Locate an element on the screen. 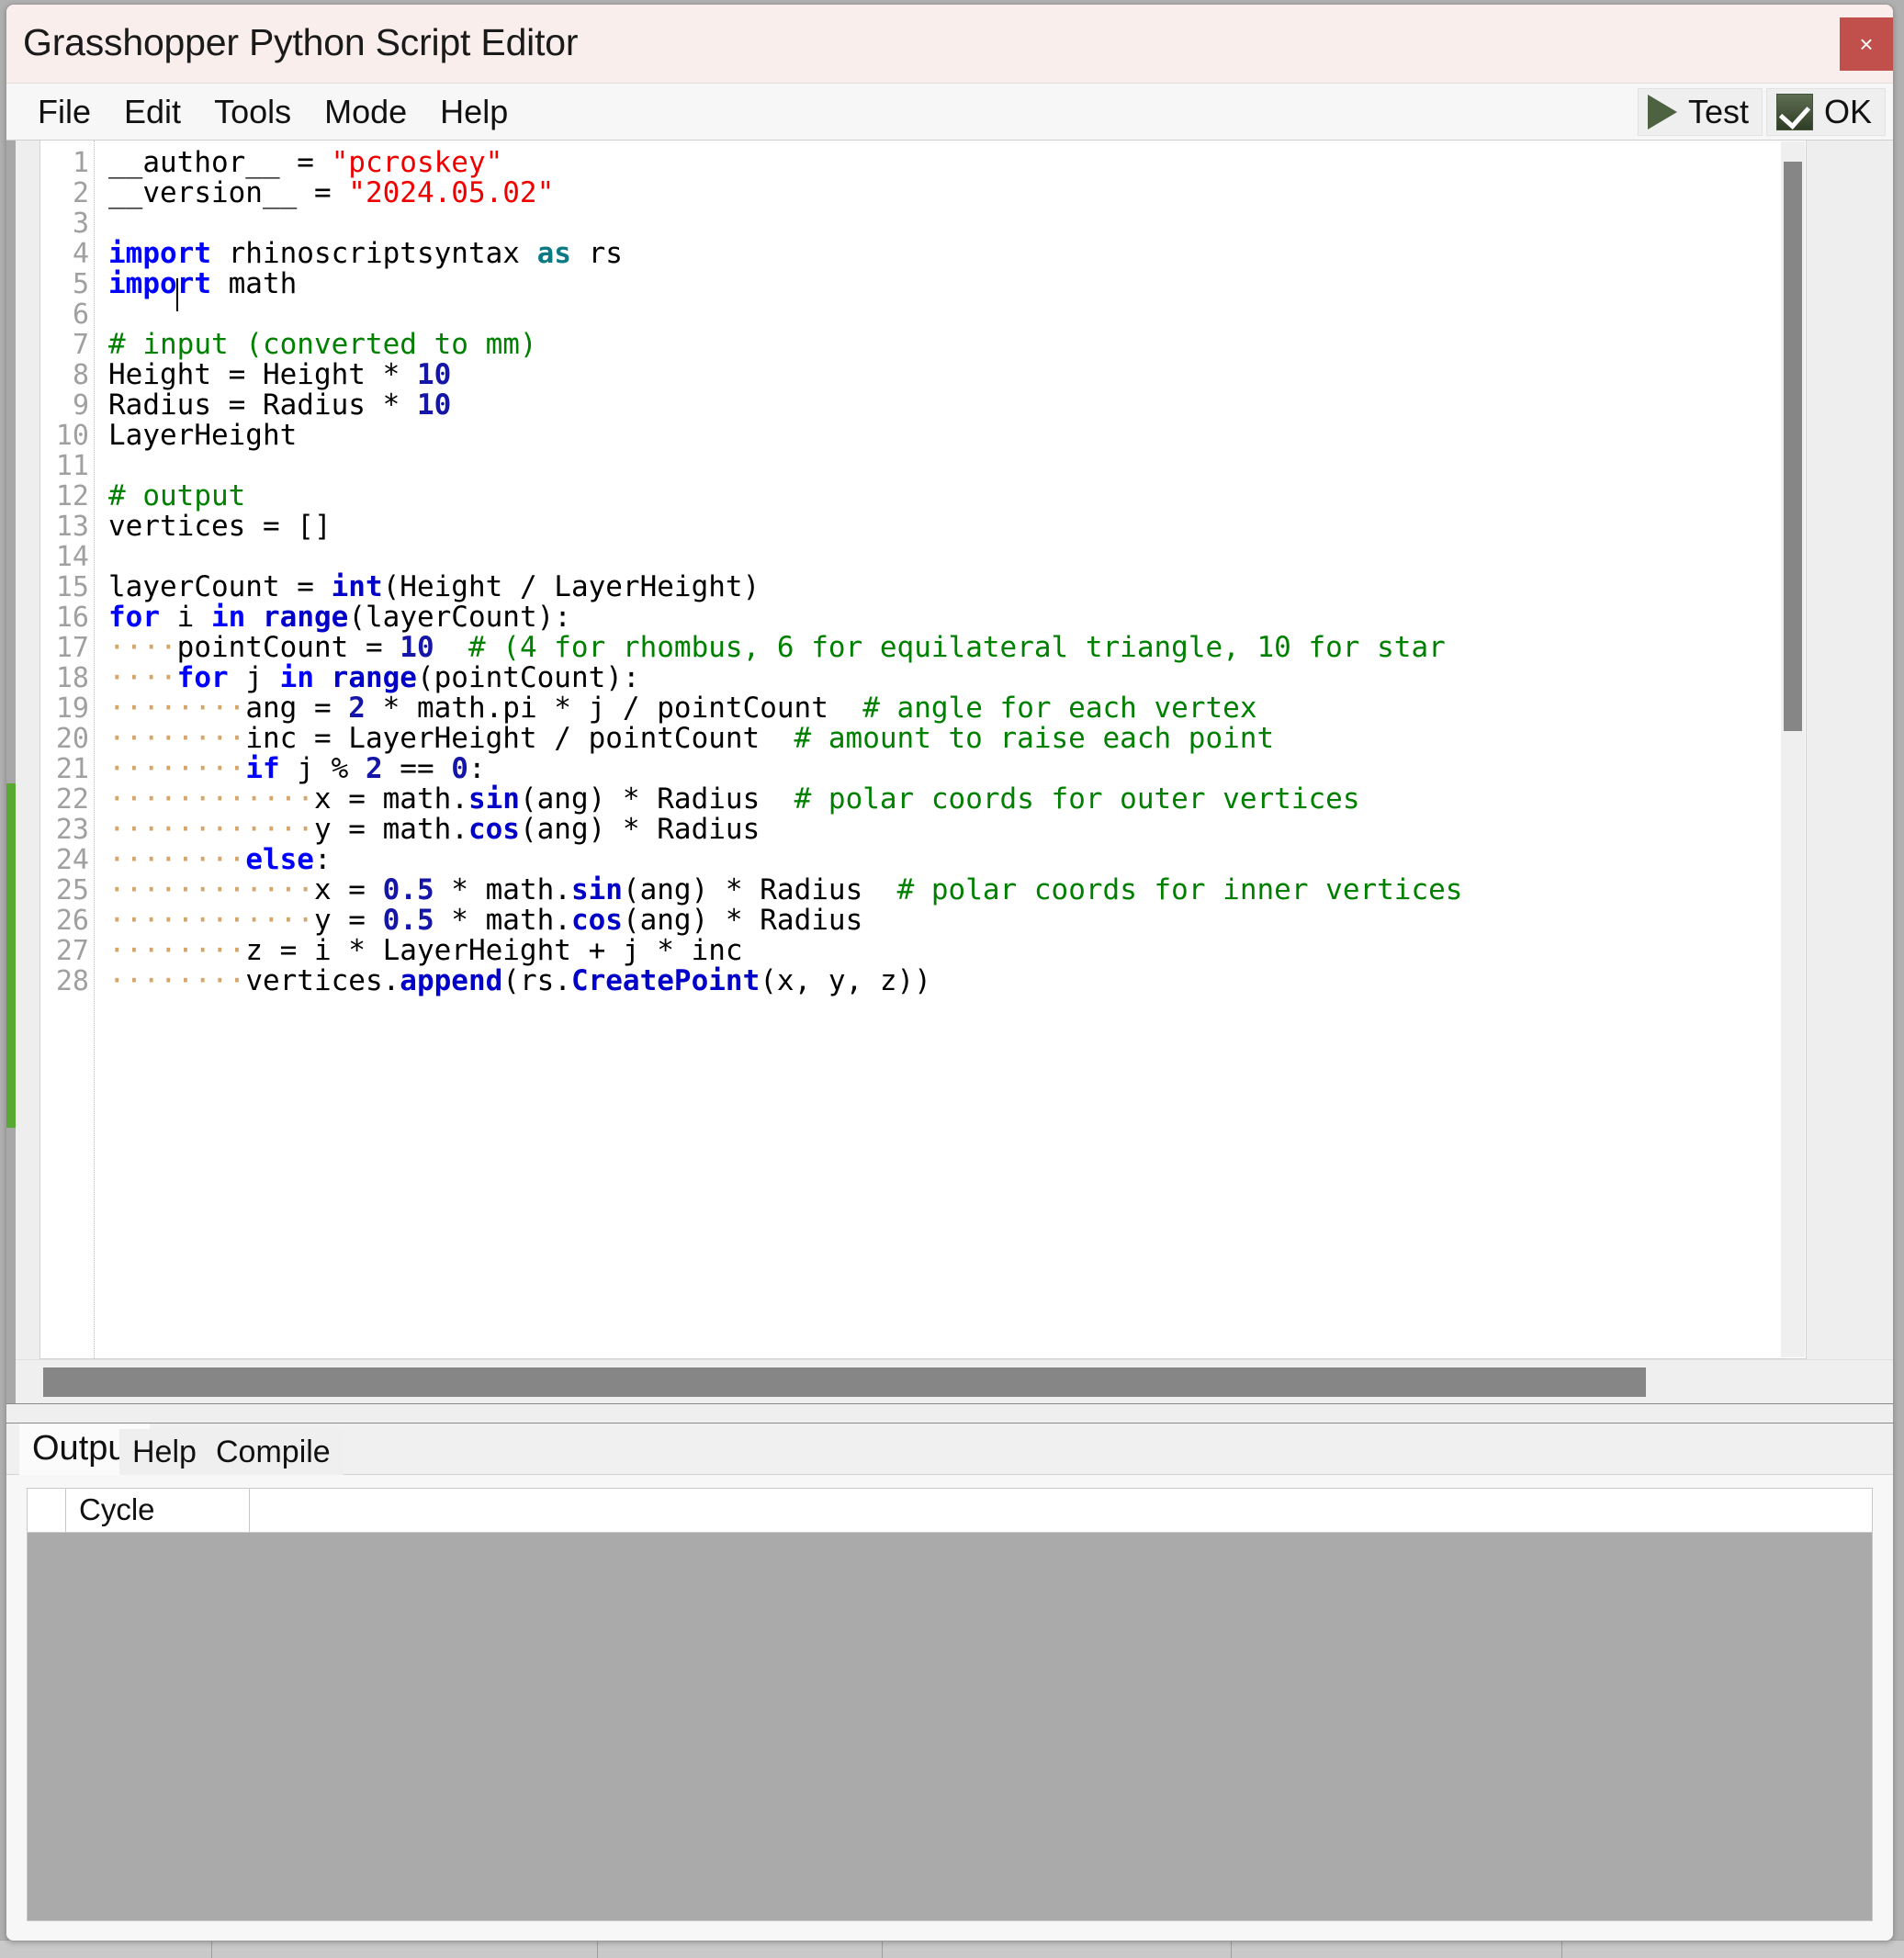 This screenshot has height=1958, width=1904. line-number: 8 is located at coordinates (80, 375).